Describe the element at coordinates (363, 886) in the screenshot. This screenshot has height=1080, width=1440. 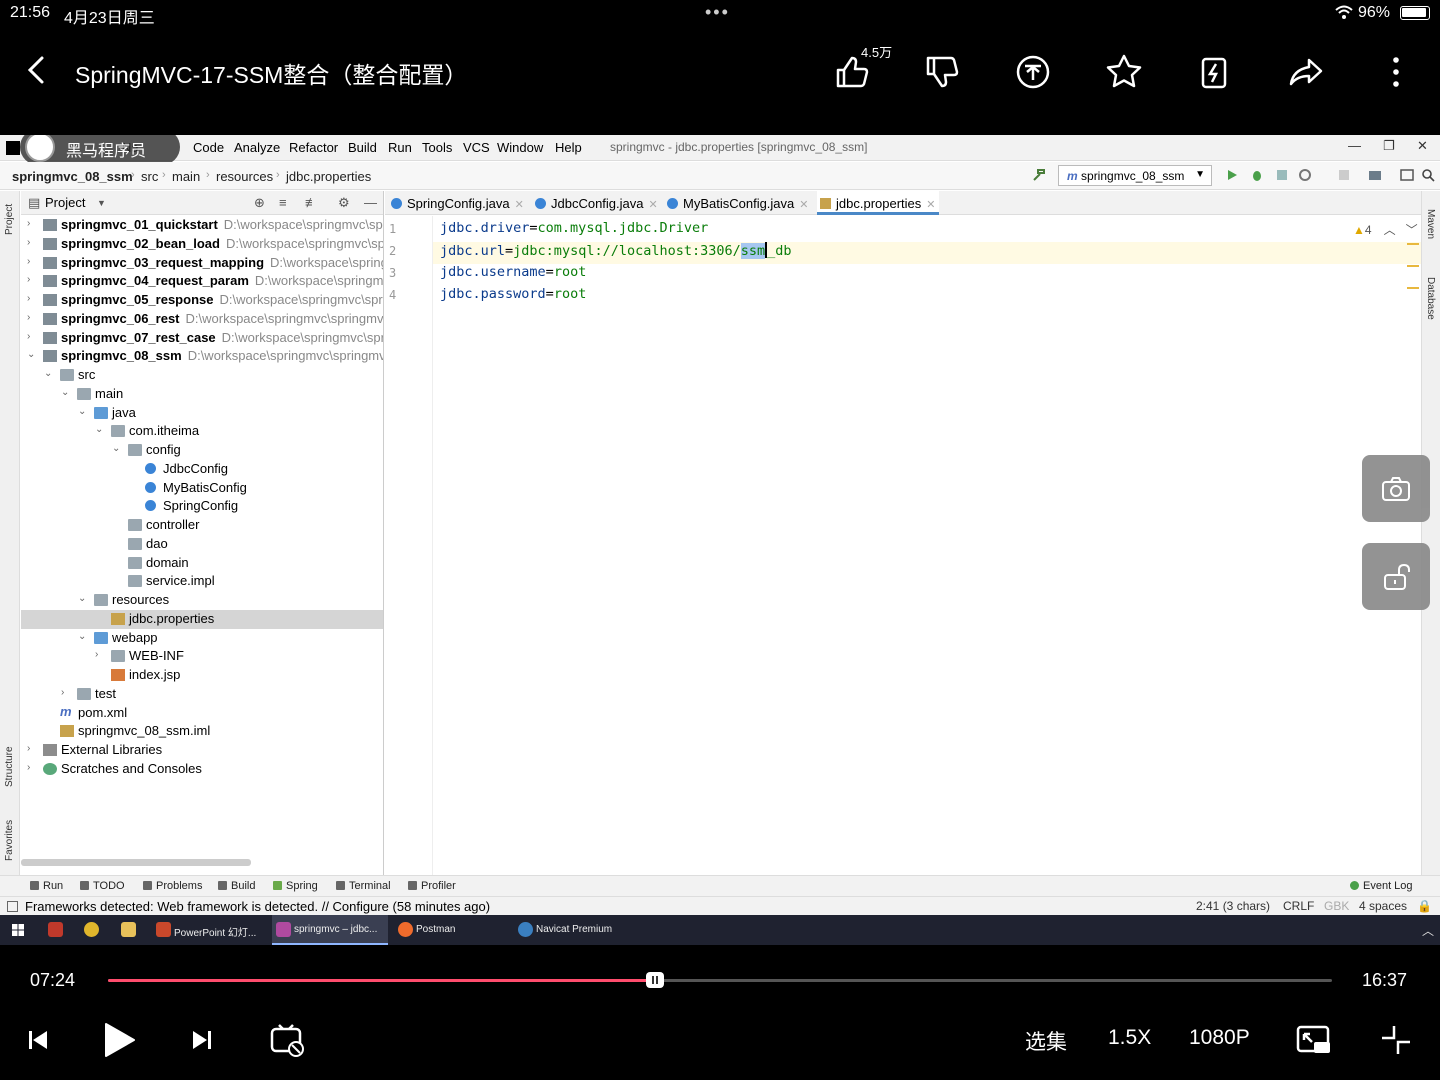
I see `tool-terminal: Terminal` at that location.